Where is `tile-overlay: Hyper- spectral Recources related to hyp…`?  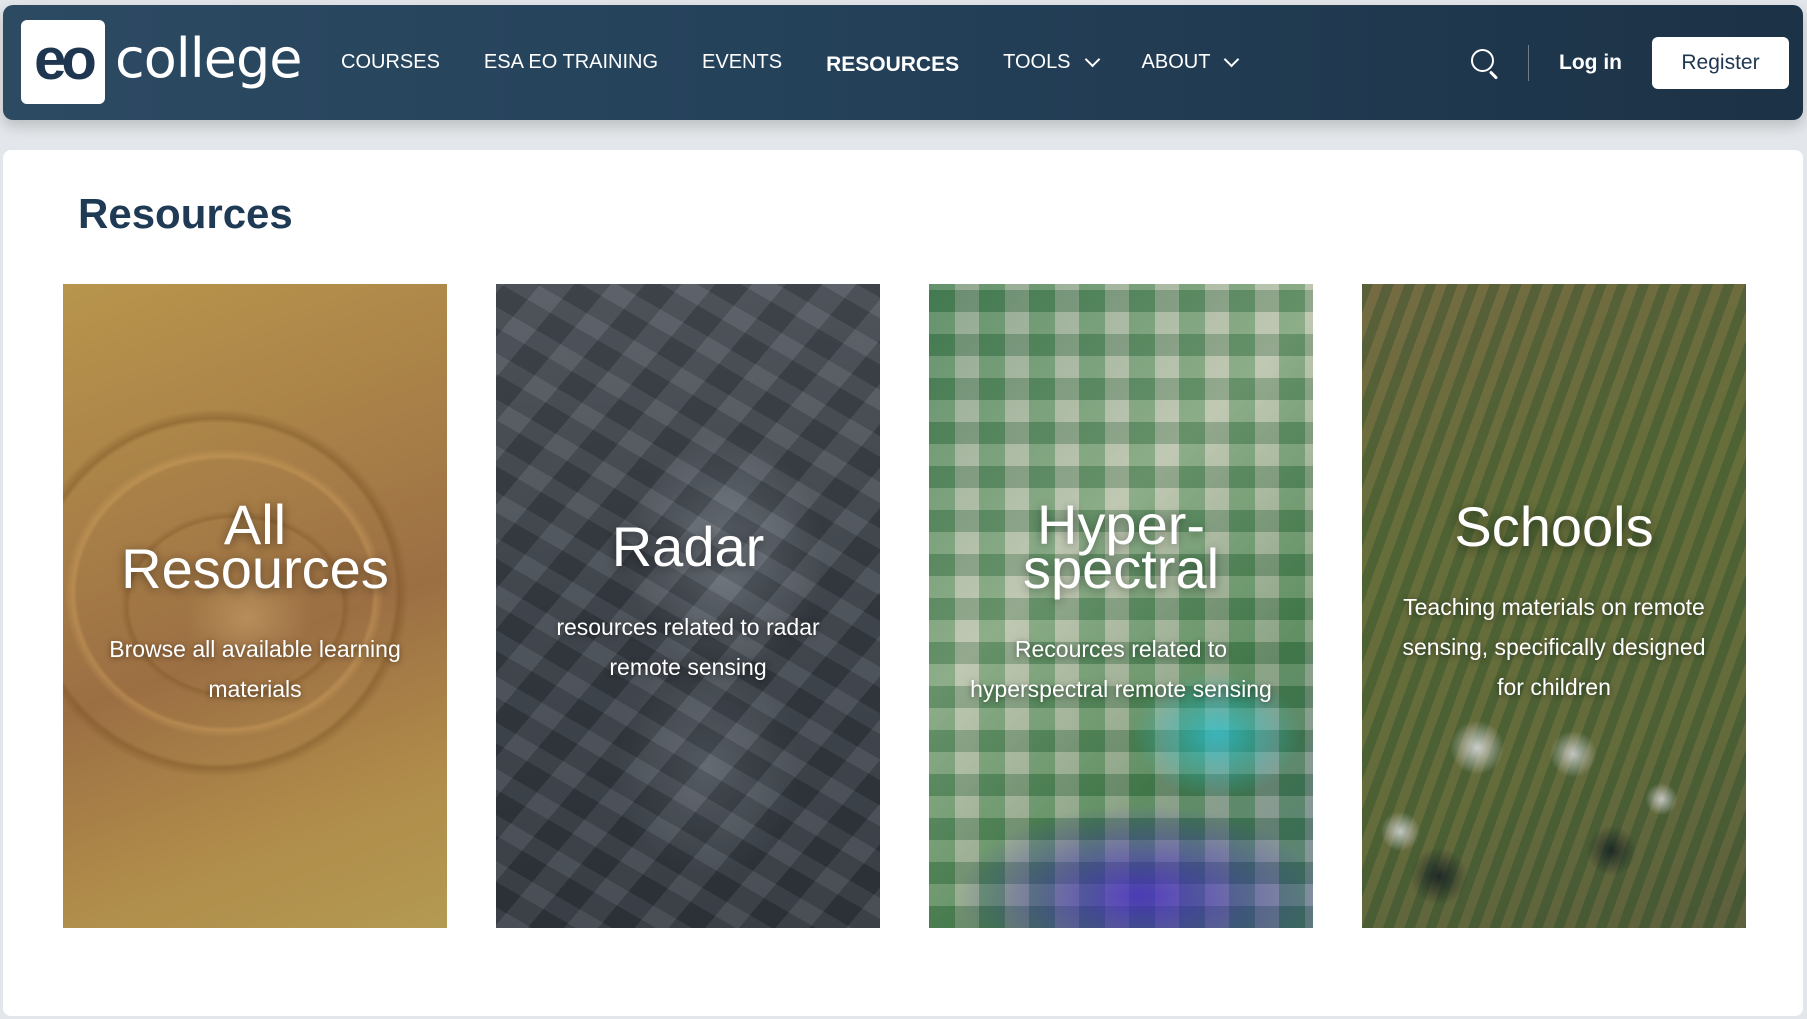
tile-overlay: Hyper- spectral Recources related to hyp… is located at coordinates (1121, 606).